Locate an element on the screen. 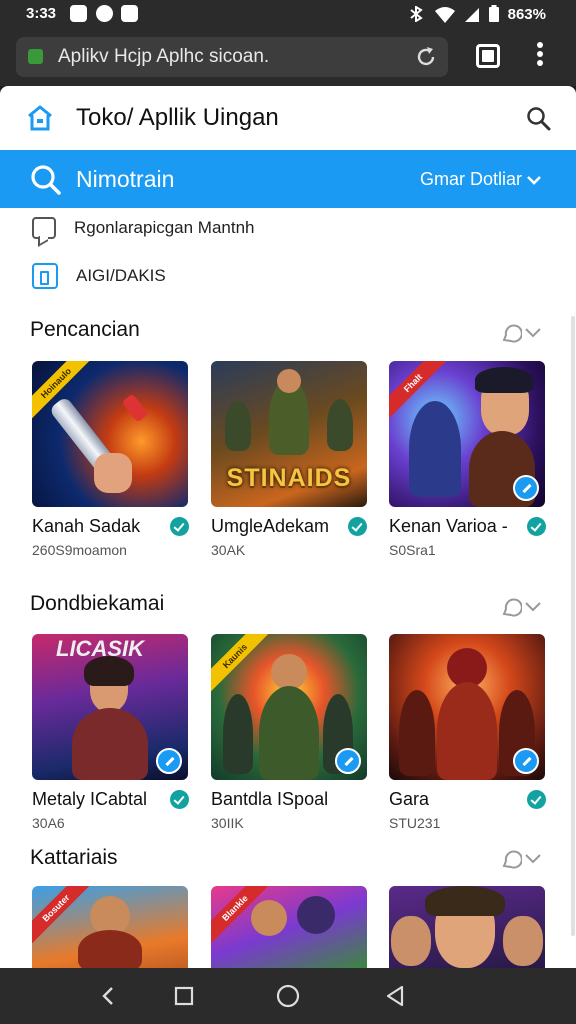 The image size is (576, 1024). system-nav-bar is located at coordinates (288, 996).